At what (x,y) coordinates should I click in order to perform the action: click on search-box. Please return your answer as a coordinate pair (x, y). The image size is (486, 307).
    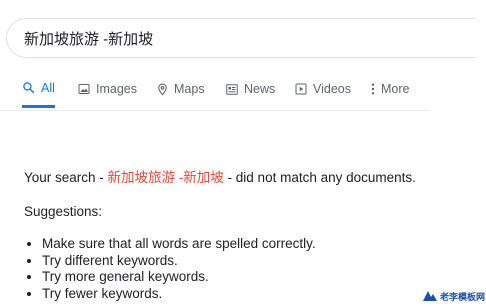
    Looking at the image, I should click on (241, 38).